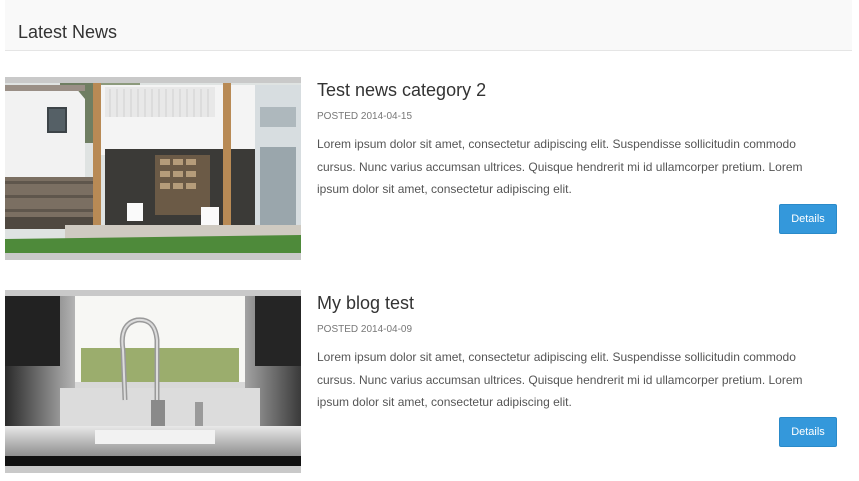 The image size is (859, 481). I want to click on news-date: POSTED 2014-04-09, so click(364, 330).